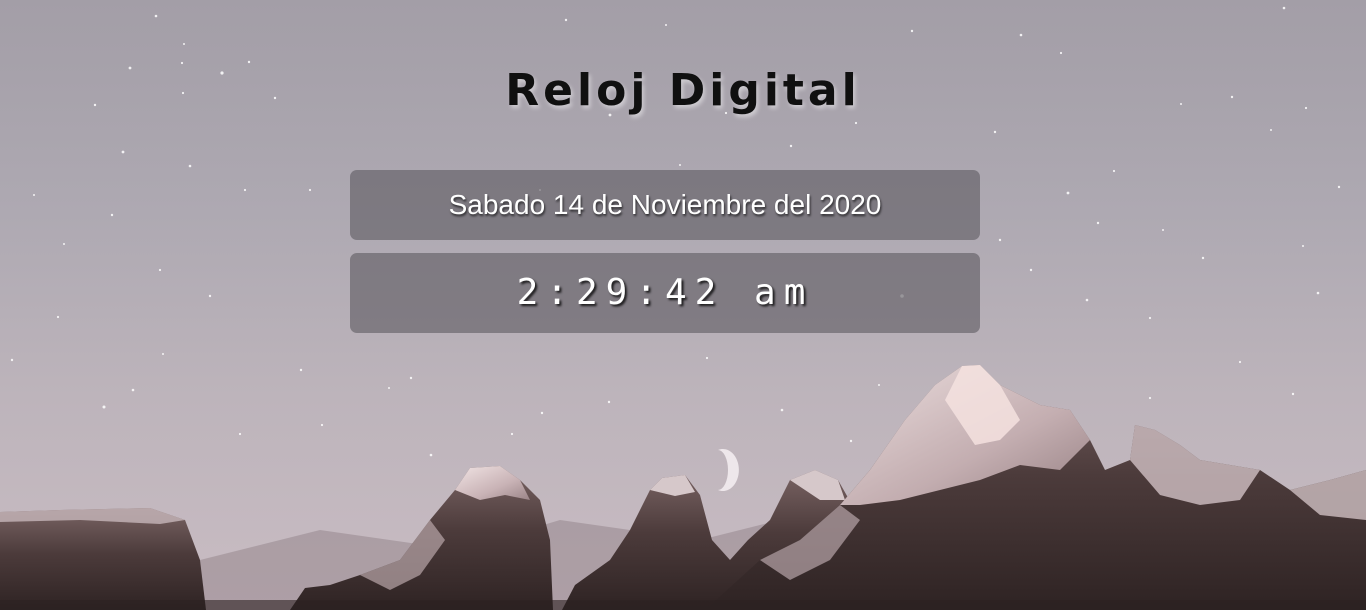 This screenshot has width=1366, height=610. I want to click on page-title: Reloj Digital, so click(683, 91).